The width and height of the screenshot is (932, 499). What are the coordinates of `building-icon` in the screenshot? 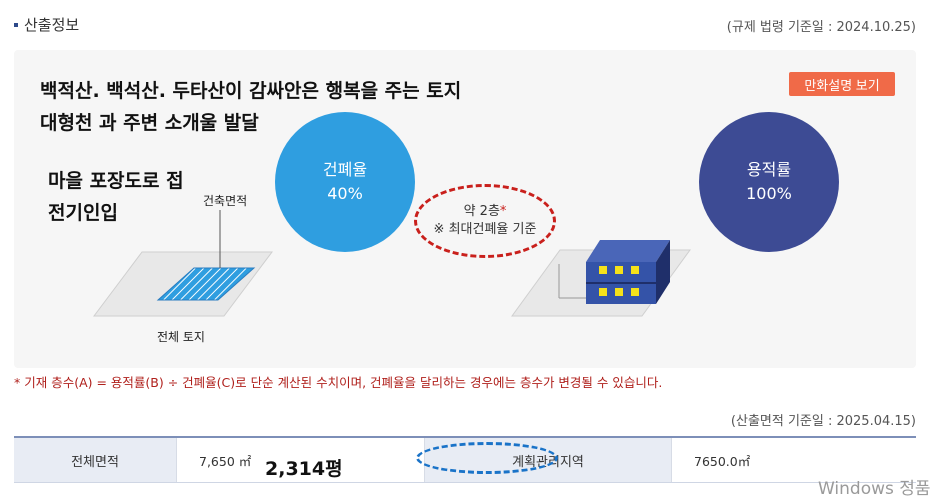 It's located at (628, 272).